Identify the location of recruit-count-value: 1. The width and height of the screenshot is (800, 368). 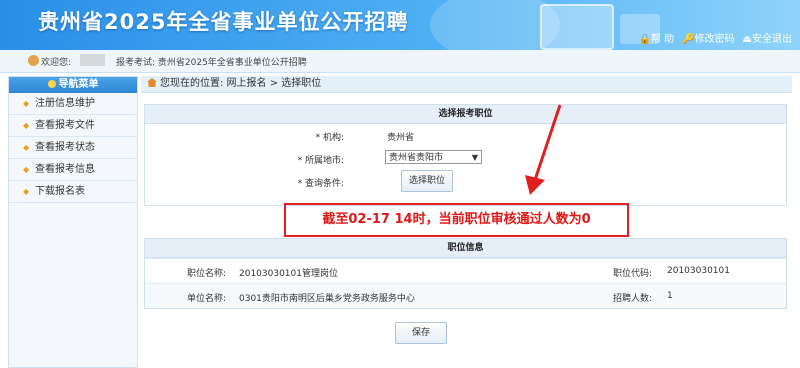
(670, 296).